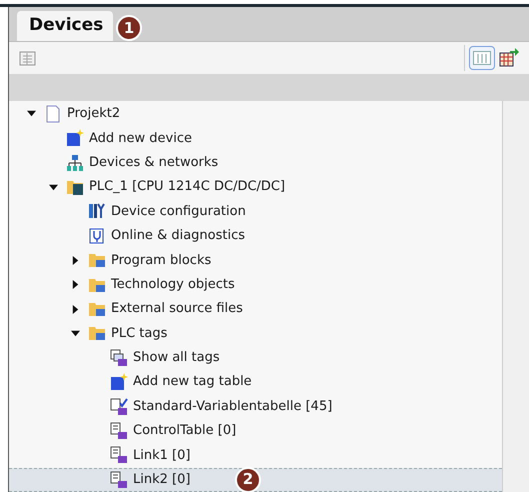 Image resolution: width=529 pixels, height=492 pixels. I want to click on tree-item: Standard-Variablentabelle [45], so click(255, 406).